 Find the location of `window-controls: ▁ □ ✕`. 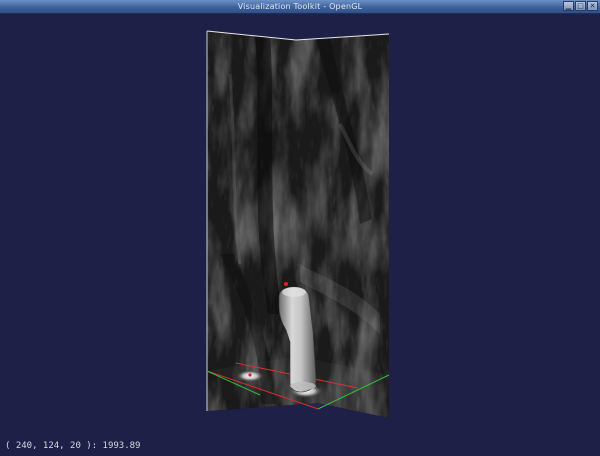

window-controls: ▁ □ ✕ is located at coordinates (580, 6).